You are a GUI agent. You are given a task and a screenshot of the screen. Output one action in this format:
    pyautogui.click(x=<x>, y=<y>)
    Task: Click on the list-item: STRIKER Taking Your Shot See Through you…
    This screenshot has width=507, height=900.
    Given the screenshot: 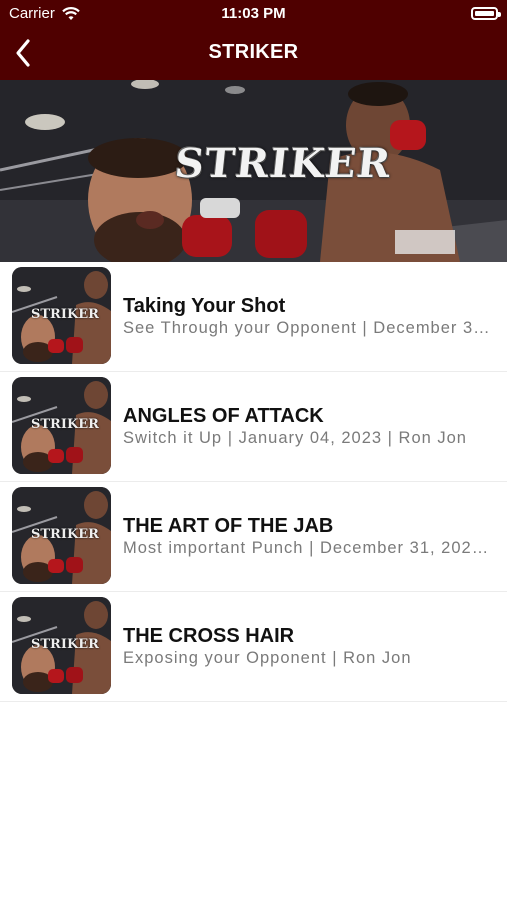 What is the action you would take?
    pyautogui.click(x=253, y=317)
    